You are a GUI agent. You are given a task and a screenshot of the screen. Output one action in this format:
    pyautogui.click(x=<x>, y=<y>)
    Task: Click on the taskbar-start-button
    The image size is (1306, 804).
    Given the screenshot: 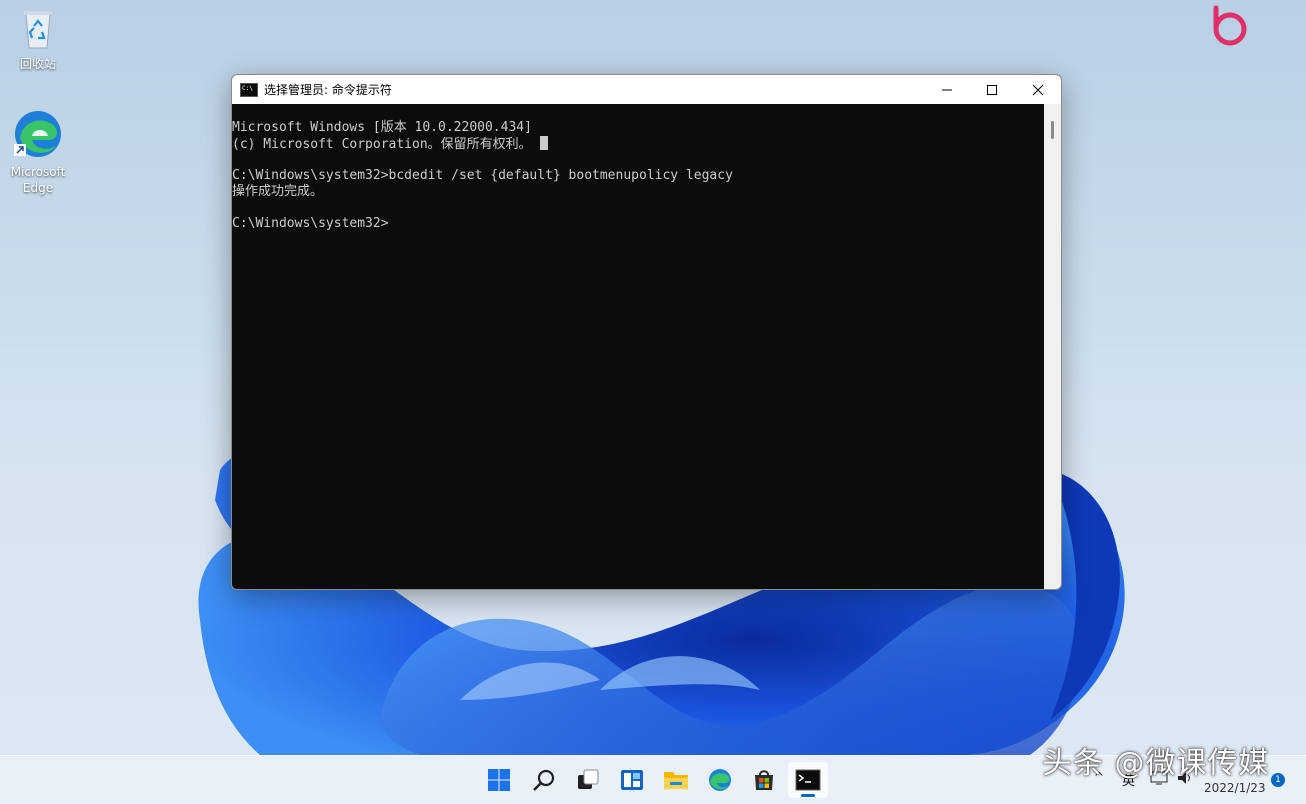 What is the action you would take?
    pyautogui.click(x=499, y=780)
    